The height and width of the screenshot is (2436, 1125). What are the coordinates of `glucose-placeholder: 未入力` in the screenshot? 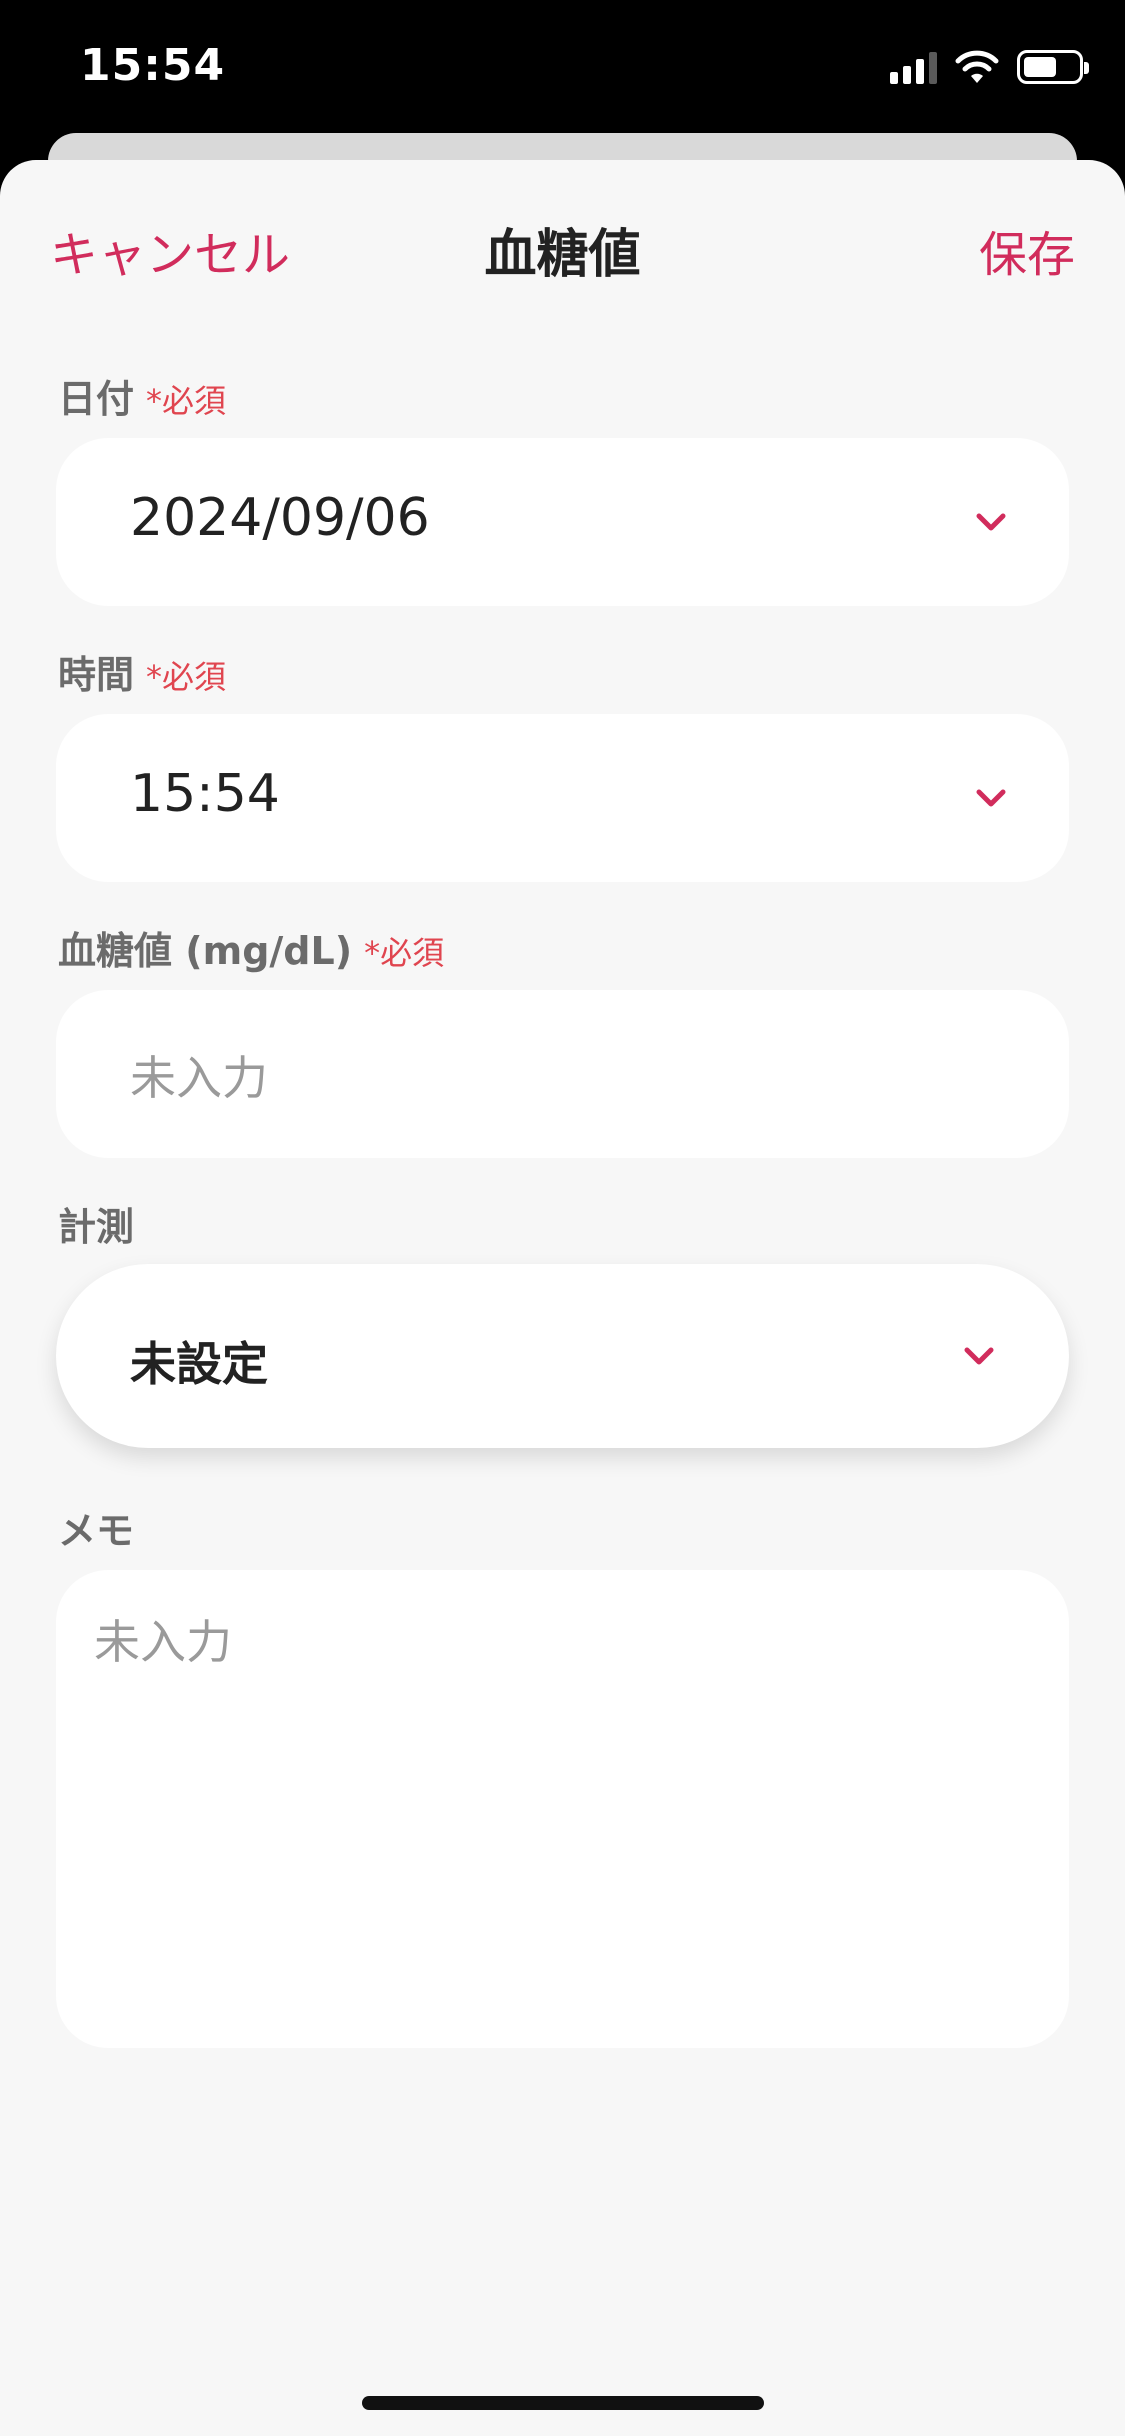 It's located at (199, 1078).